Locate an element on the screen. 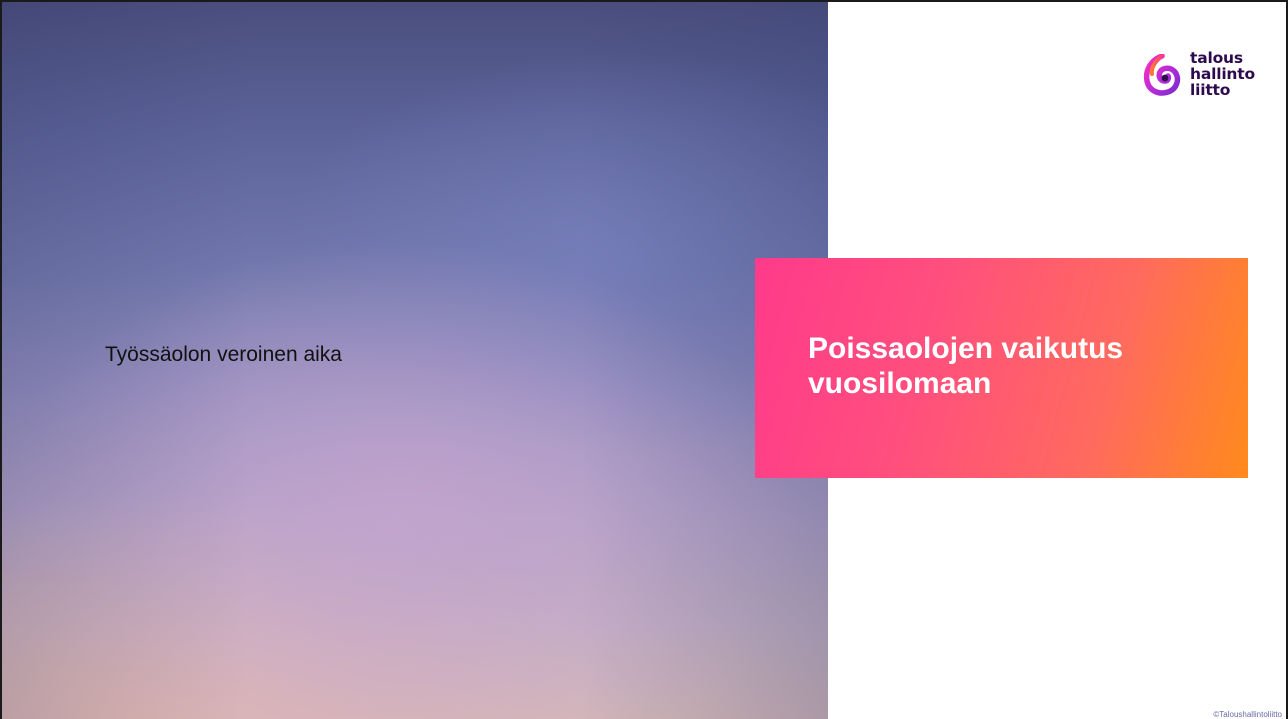  slide-subtitle: Työssäolon veroinen aika is located at coordinates (223, 354).